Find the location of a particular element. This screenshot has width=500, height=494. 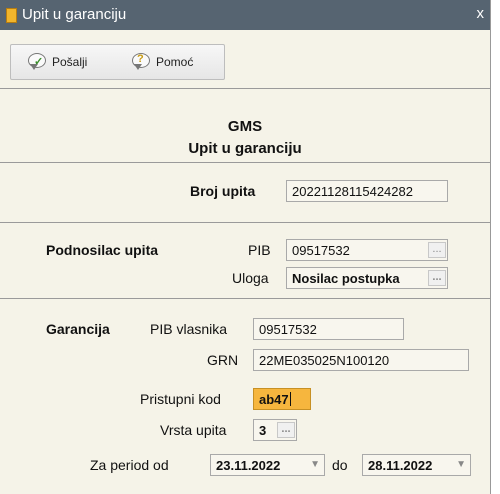

podnosilac-section-label: Podnosilac upita is located at coordinates (102, 250).